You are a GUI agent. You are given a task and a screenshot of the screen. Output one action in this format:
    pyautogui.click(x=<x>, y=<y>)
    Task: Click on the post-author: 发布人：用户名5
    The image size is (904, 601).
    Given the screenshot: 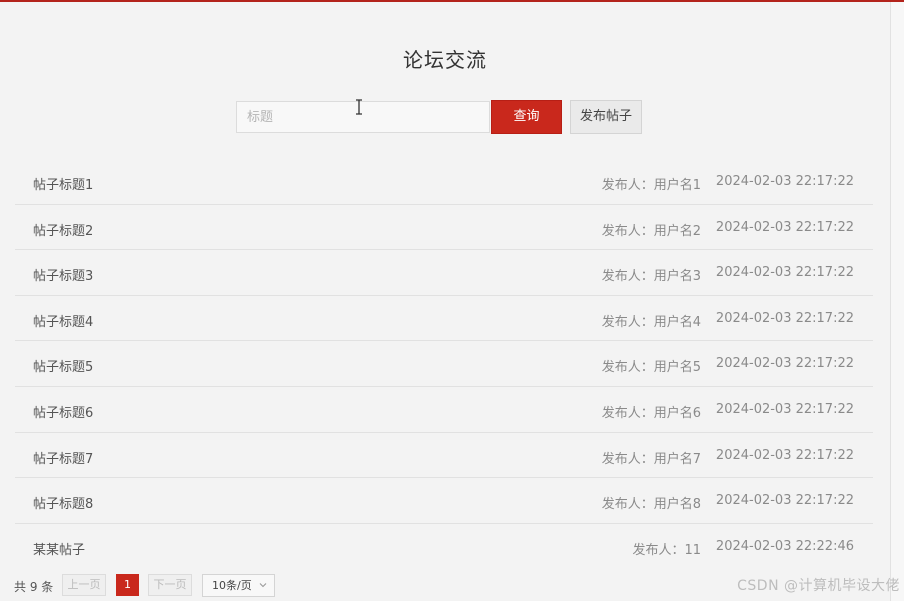 What is the action you would take?
    pyautogui.click(x=651, y=368)
    